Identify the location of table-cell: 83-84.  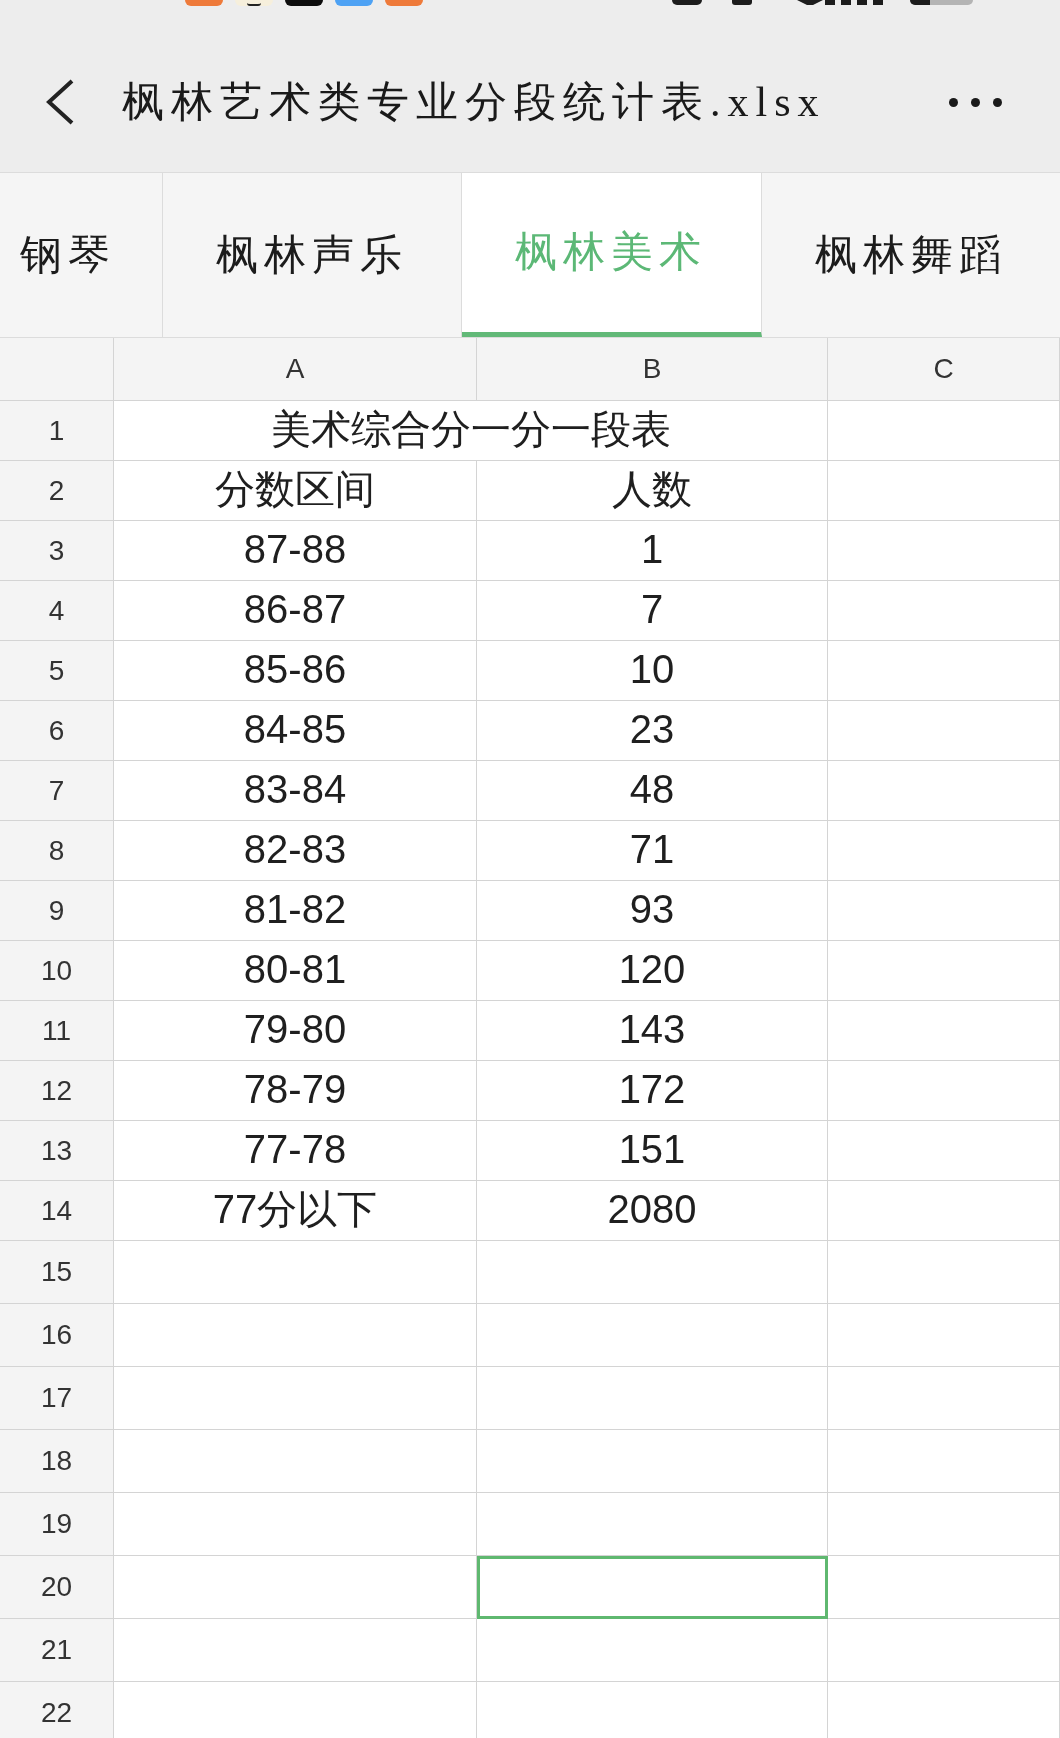
(295, 791).